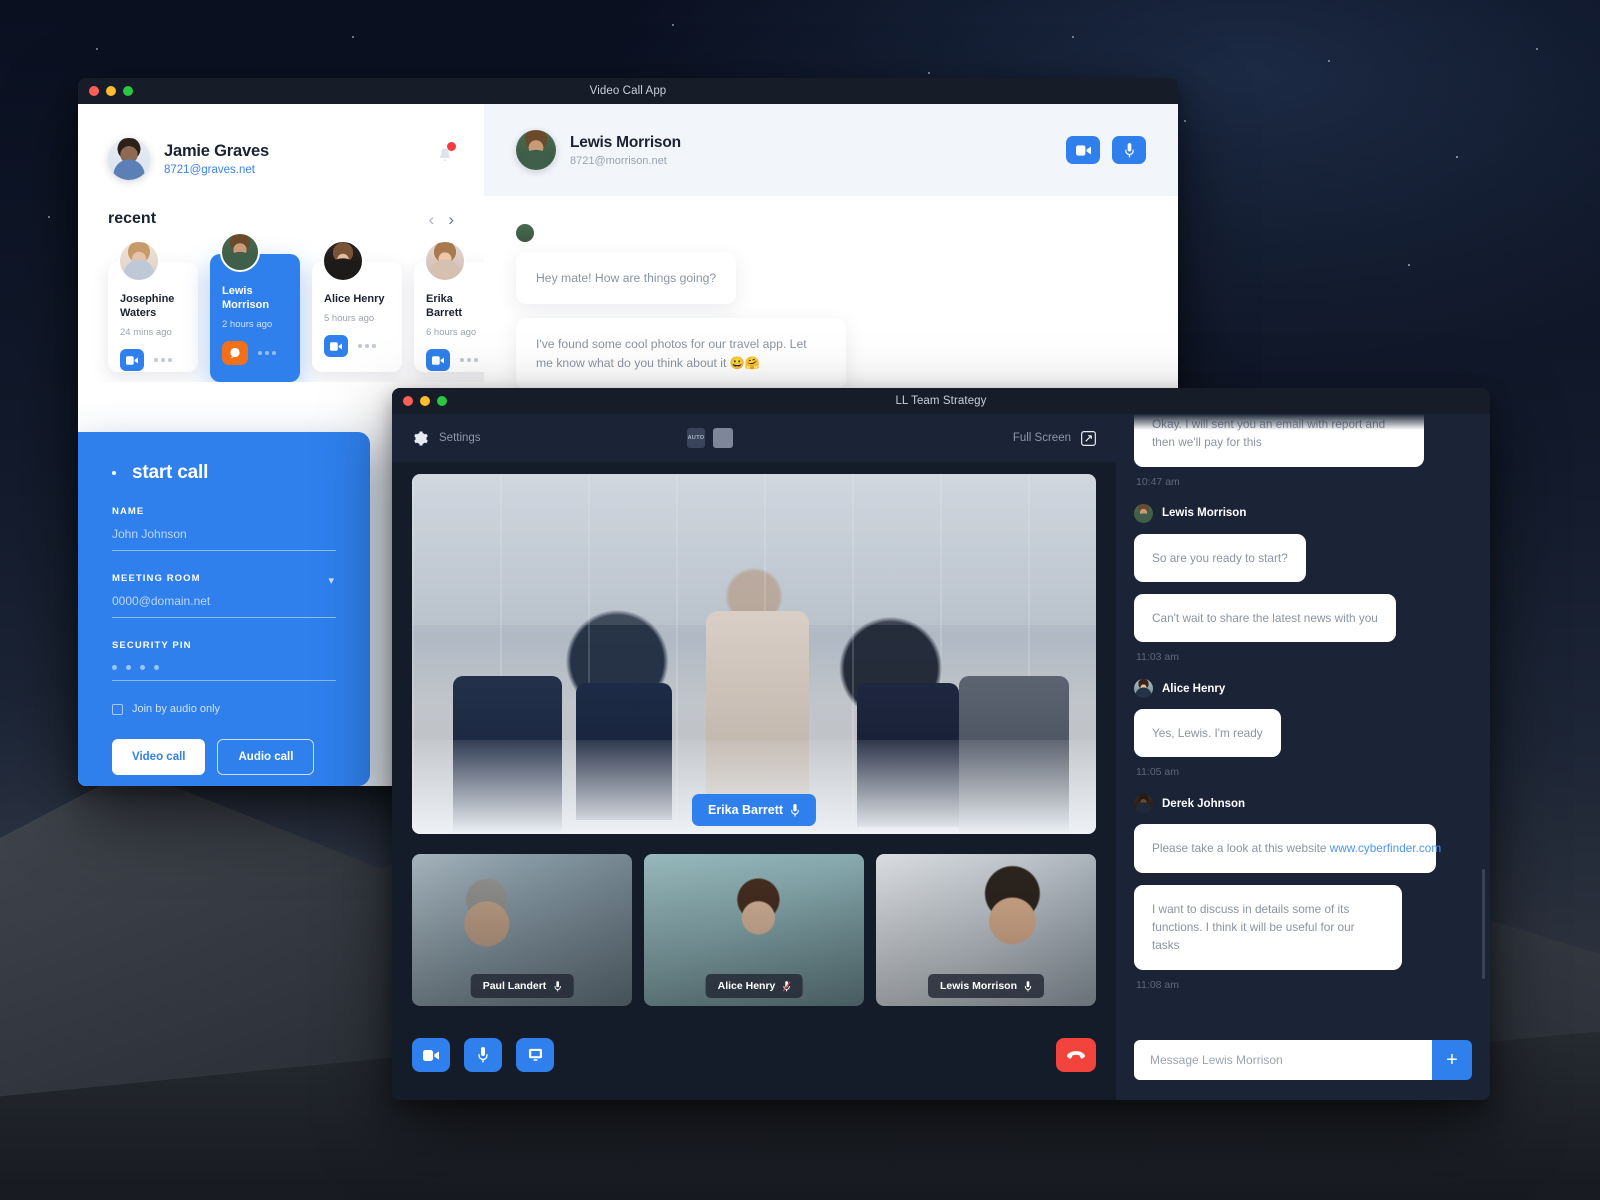 This screenshot has height=1200, width=1600. What do you see at coordinates (224, 660) in the screenshot?
I see `security-pin-field-group: SECURITY PIN` at bounding box center [224, 660].